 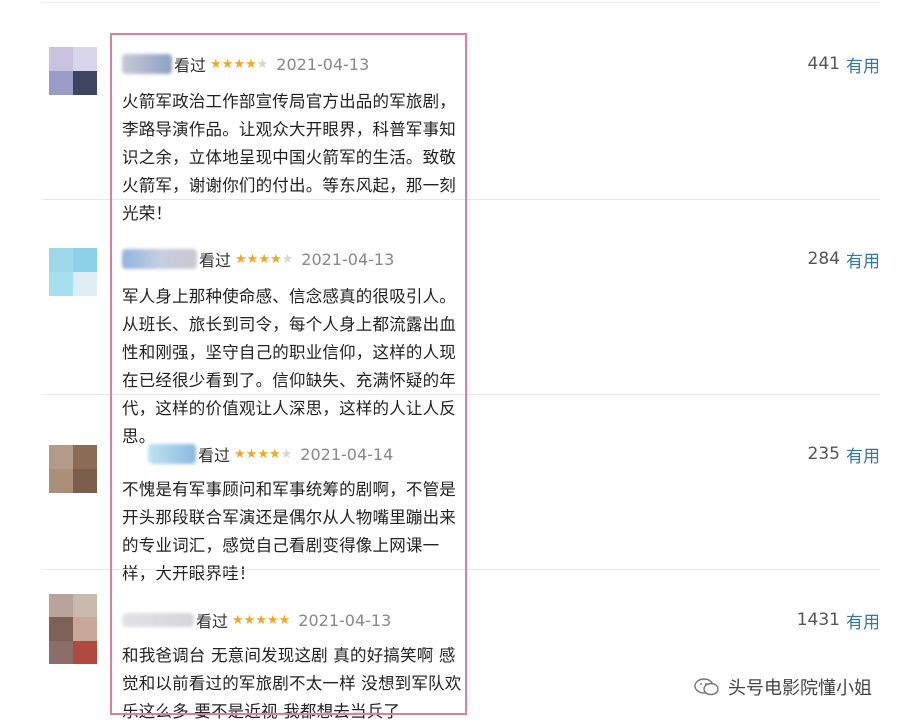 I want to click on watermark-text: 头号电影院懂小姐, so click(x=800, y=688).